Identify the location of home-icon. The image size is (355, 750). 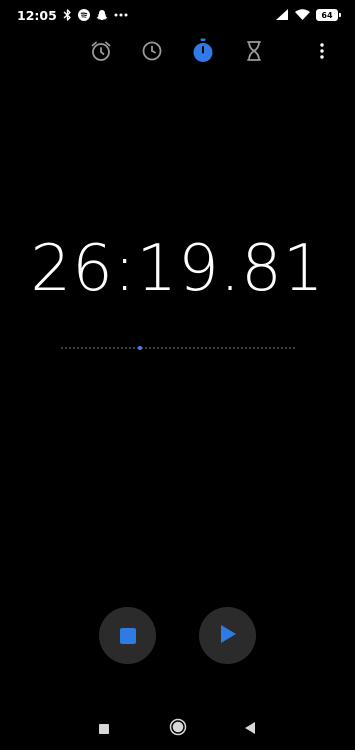
(178, 729).